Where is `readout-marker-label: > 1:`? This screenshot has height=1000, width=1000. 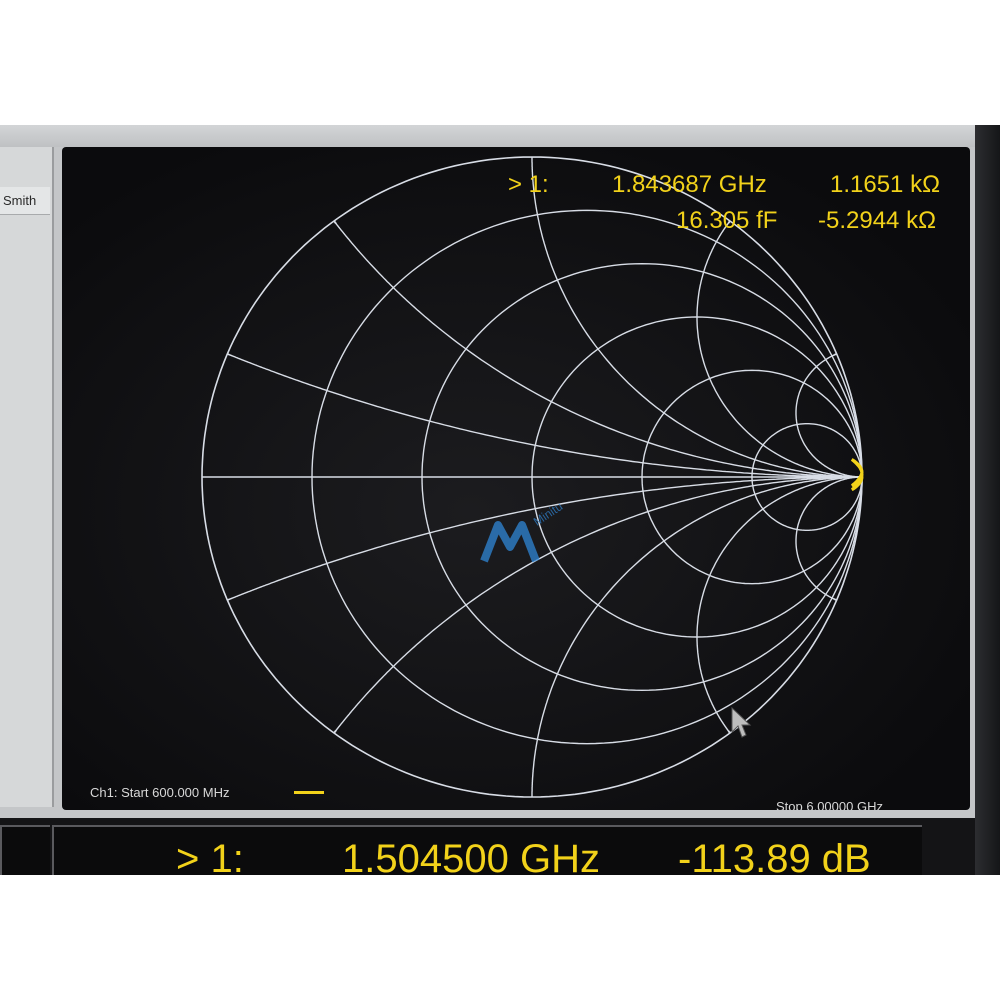
readout-marker-label: > 1: is located at coordinates (210, 856).